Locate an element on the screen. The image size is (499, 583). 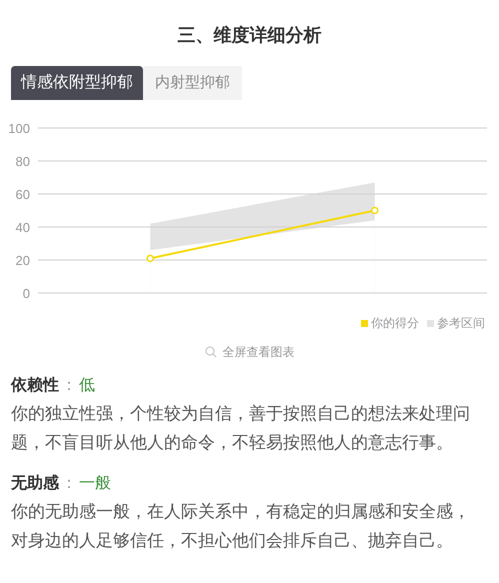
search-icon is located at coordinates (210, 352).